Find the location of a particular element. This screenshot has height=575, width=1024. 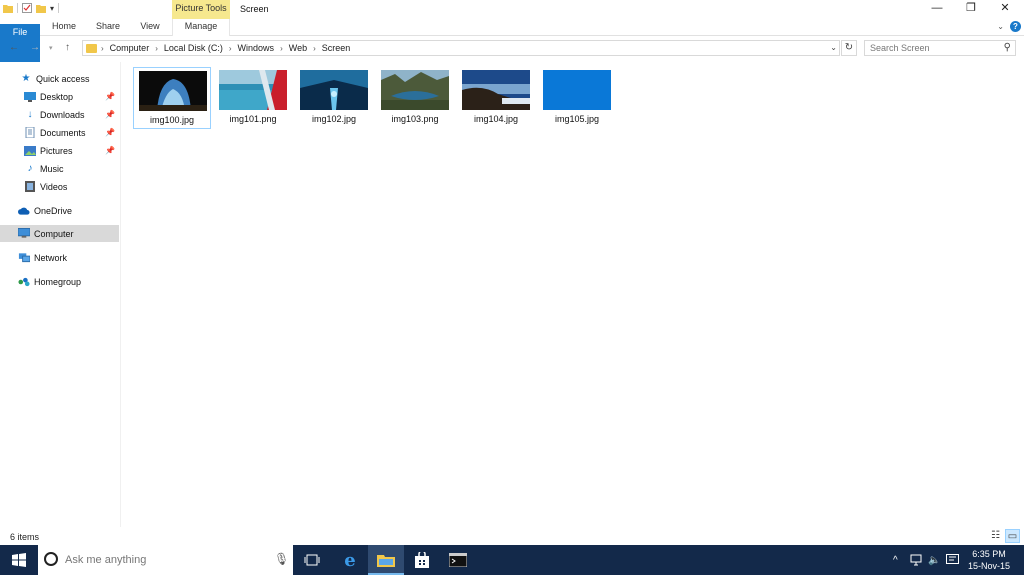

refresh-button: ↻ is located at coordinates (849, 48).